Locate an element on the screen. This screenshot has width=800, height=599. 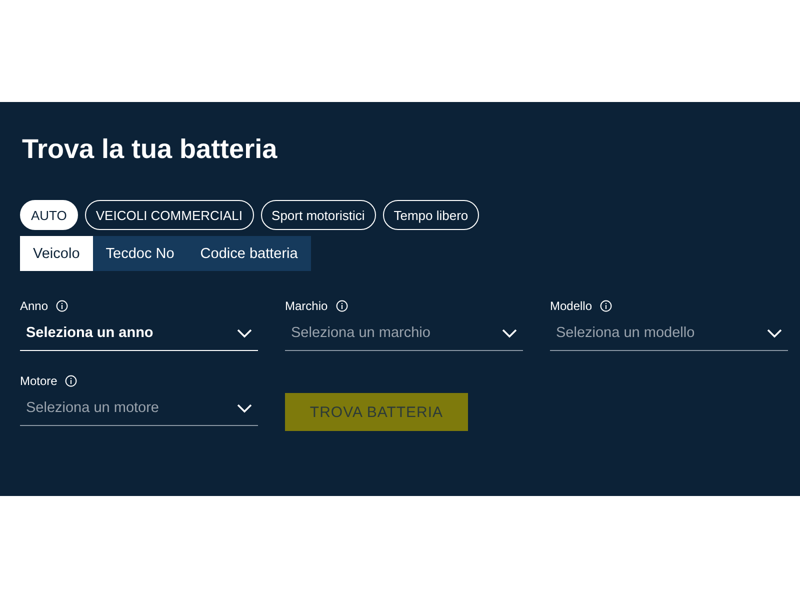
panel-title: Trova la tua batteria is located at coordinates (150, 149).